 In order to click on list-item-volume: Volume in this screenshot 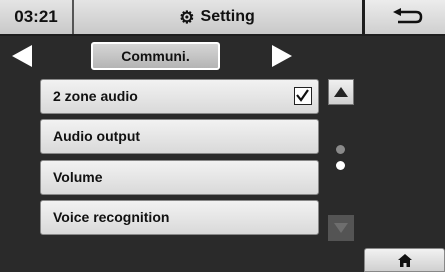, I will do `click(179, 177)`.